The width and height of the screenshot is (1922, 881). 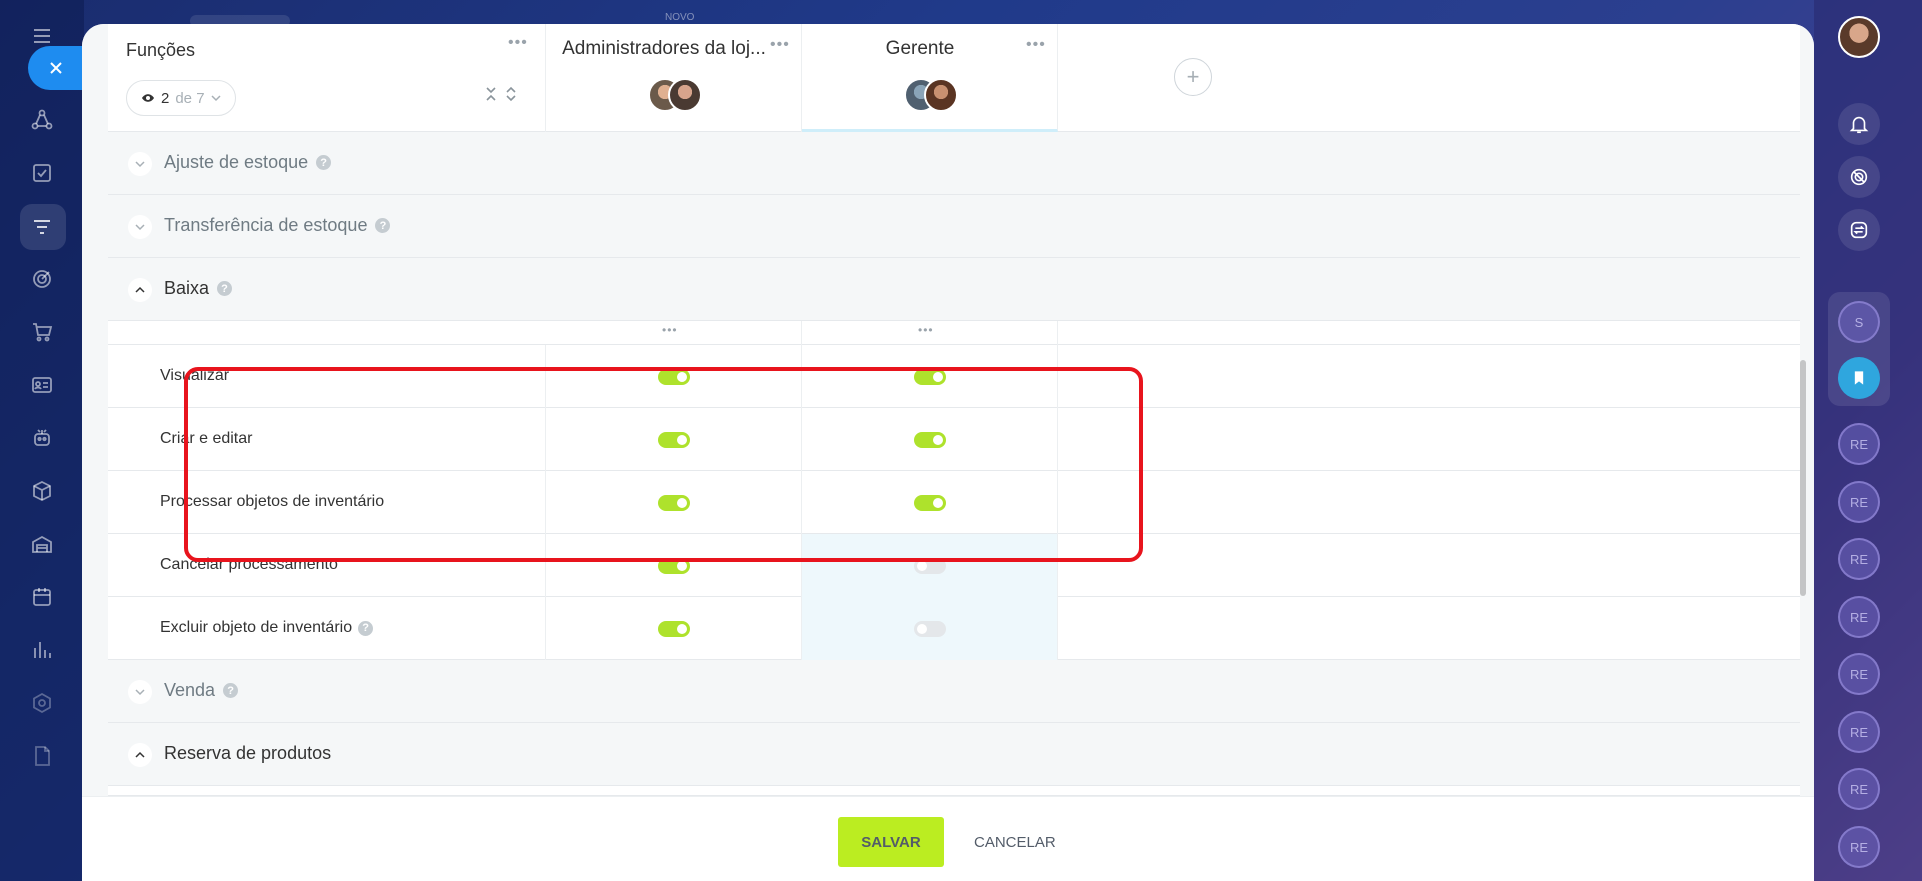 I want to click on box-icon, so click(x=42, y=491).